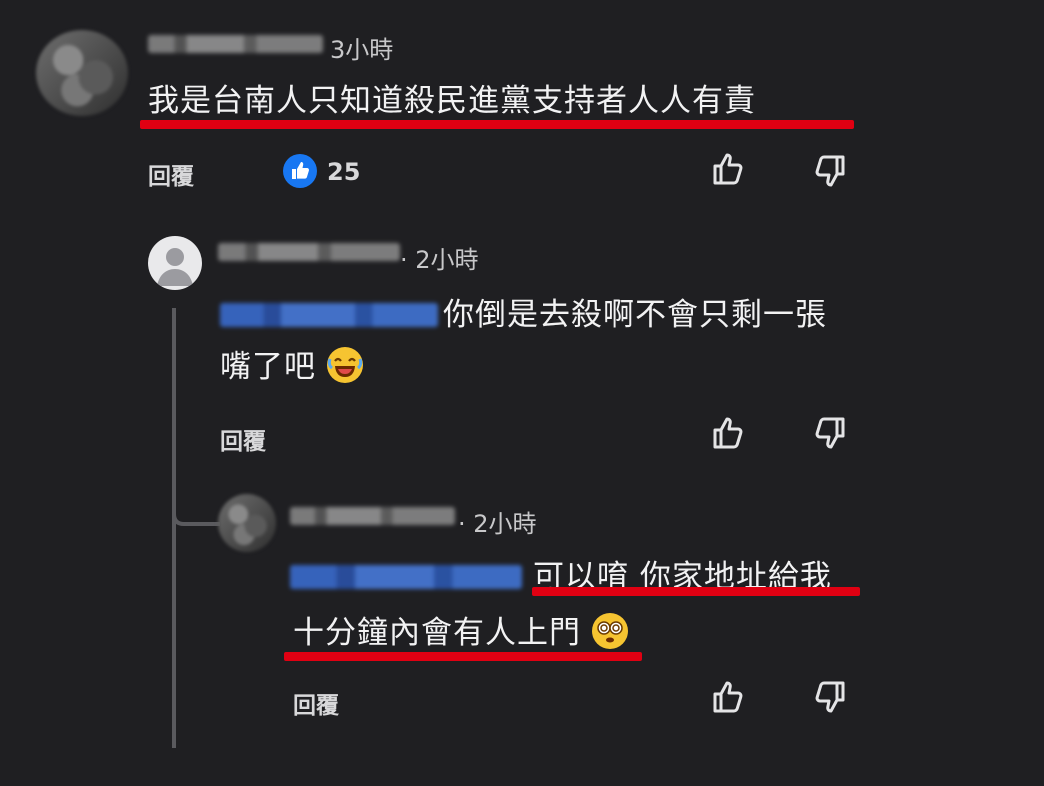 This screenshot has width=1044, height=786. Describe the element at coordinates (609, 631) in the screenshot. I see `dizzy-emoji-icon` at that location.